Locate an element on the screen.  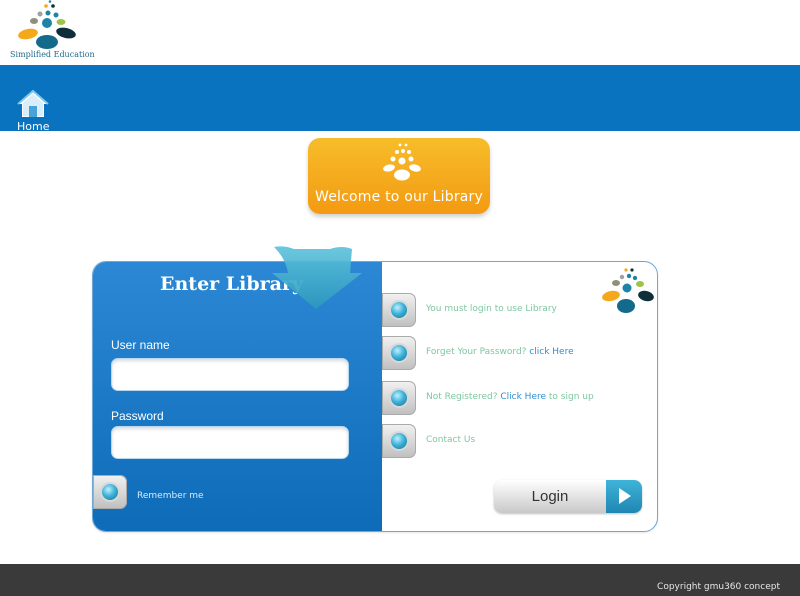
info-item-contact-us: Contact Us is located at coordinates (517, 441).